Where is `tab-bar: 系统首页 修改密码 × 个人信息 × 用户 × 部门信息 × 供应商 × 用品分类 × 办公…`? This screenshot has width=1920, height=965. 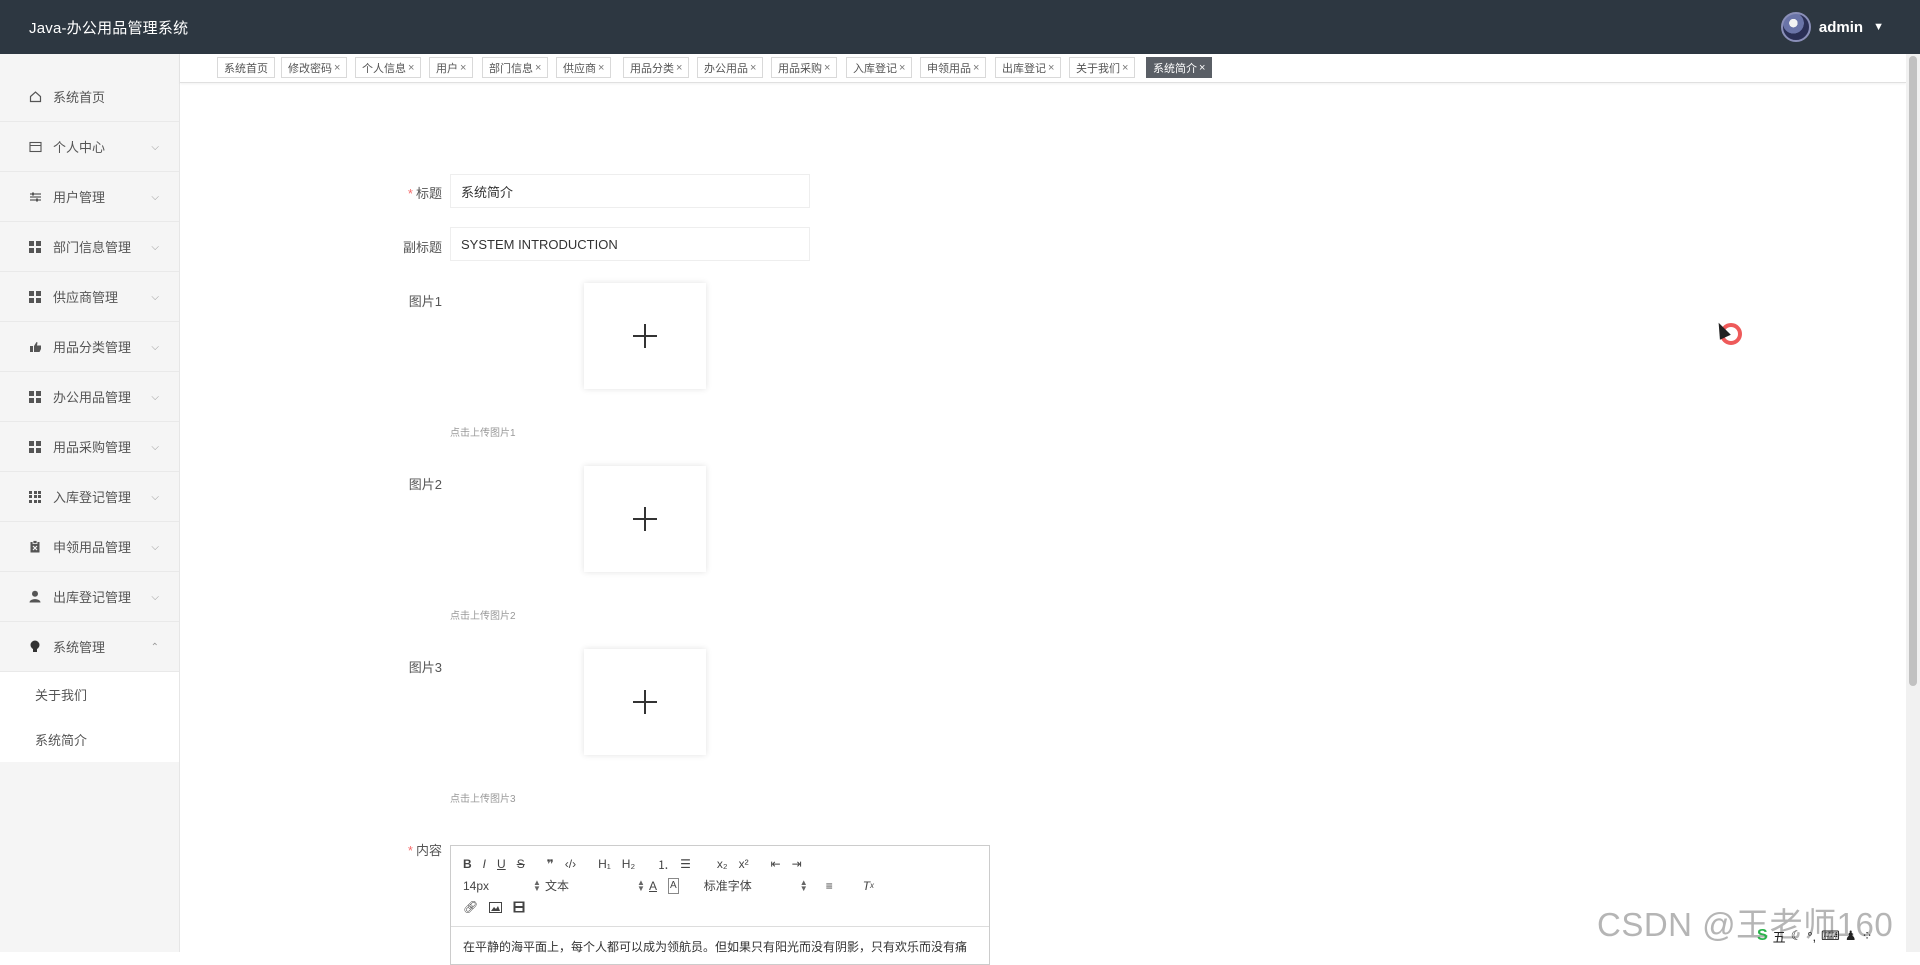 tab-bar: 系统首页 修改密码 × 个人信息 × 用户 × 部门信息 × 供应商 × 用品分类 × 办公… is located at coordinates (1043, 68).